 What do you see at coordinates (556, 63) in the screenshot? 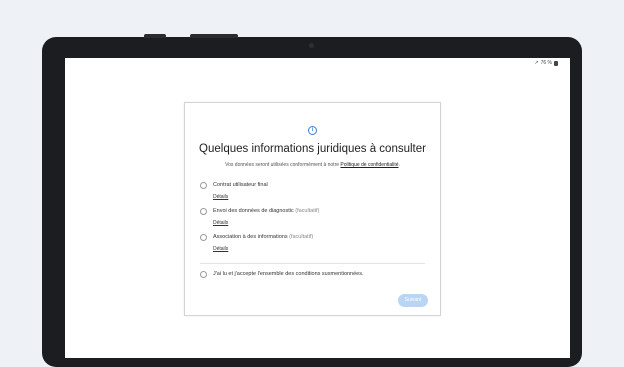
I see `battery-icon` at bounding box center [556, 63].